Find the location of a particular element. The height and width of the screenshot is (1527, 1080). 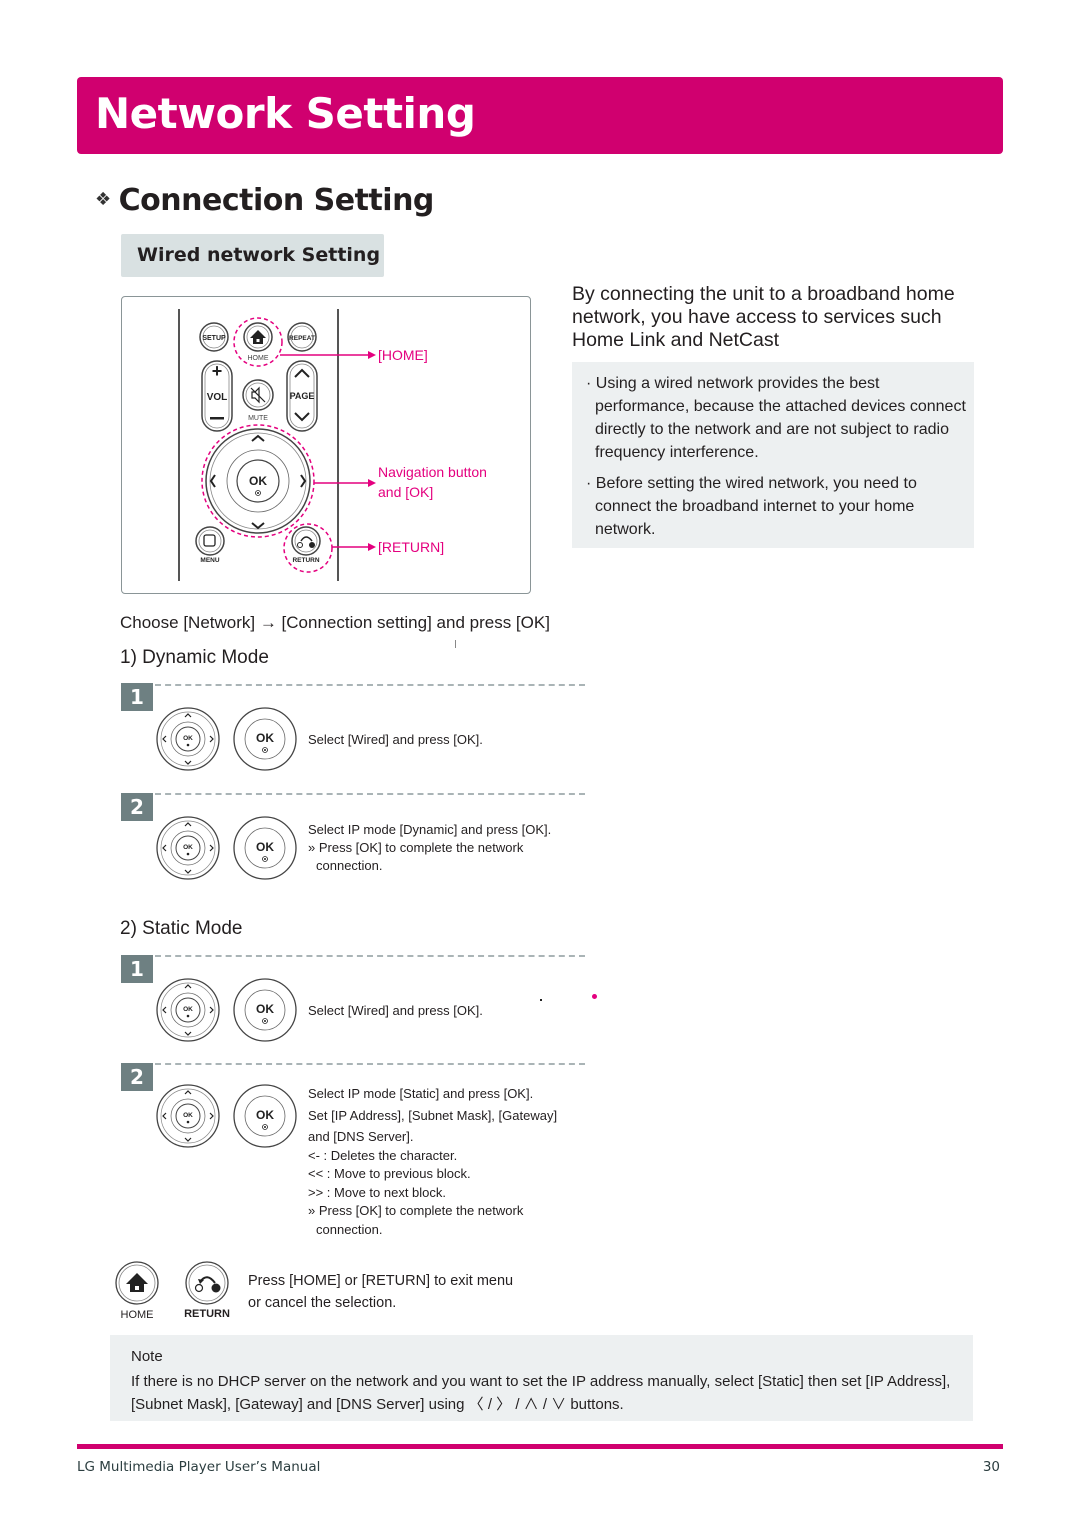

page-title: Network Setting is located at coordinates (285, 113).